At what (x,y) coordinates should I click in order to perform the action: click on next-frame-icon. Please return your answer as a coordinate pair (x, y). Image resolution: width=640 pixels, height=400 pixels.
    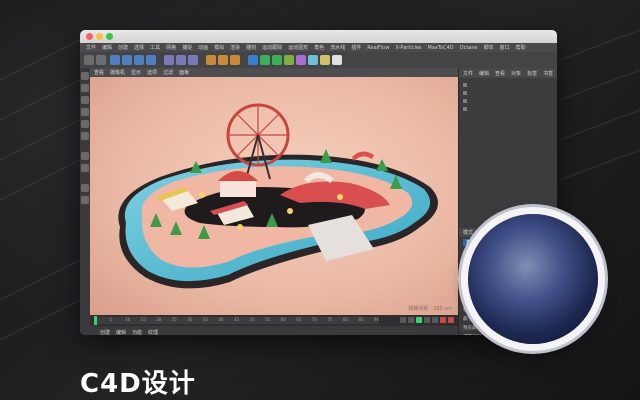
    Looking at the image, I should click on (427, 320).